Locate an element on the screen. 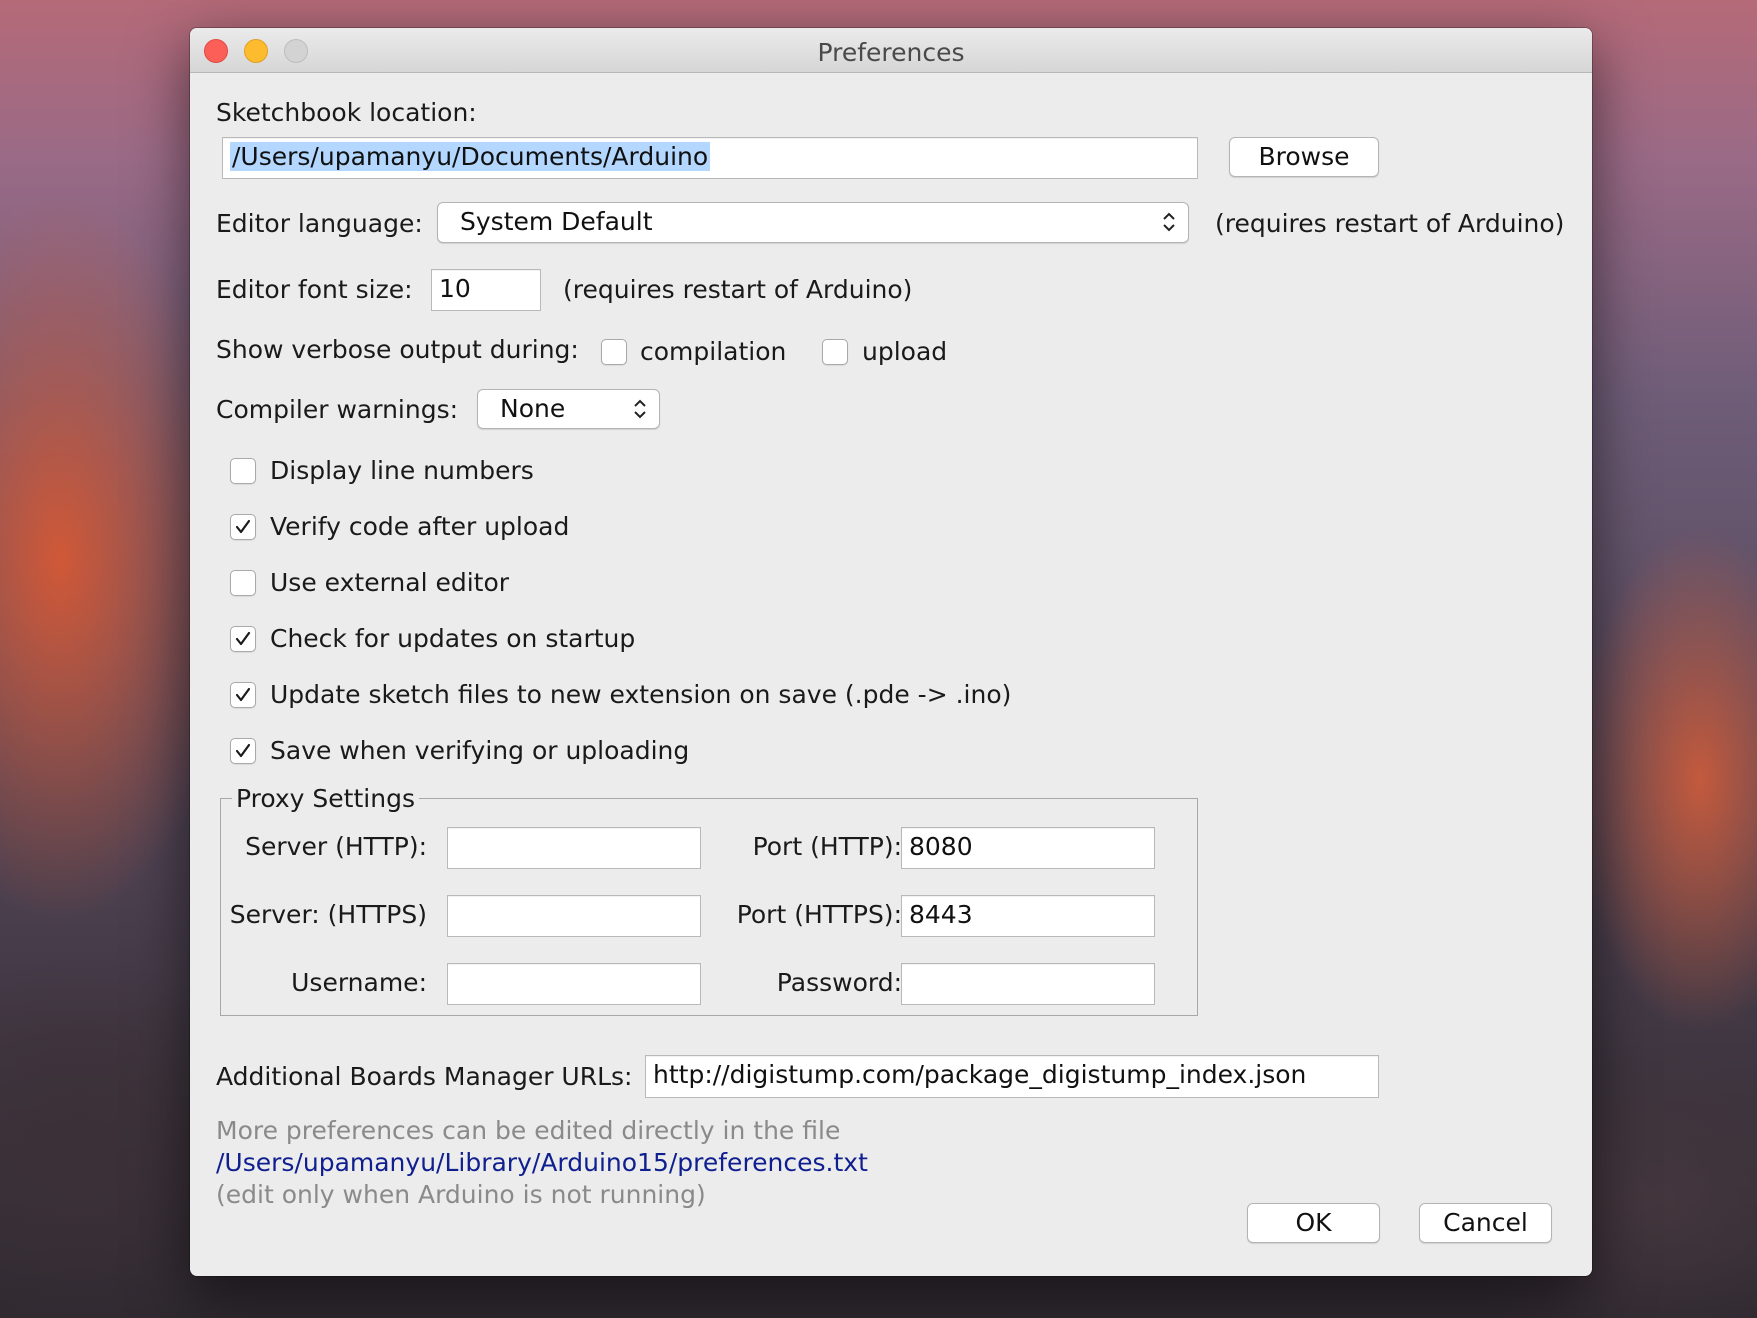 The image size is (1757, 1318). server-https-label: Server: (HTTPS) is located at coordinates (328, 914).